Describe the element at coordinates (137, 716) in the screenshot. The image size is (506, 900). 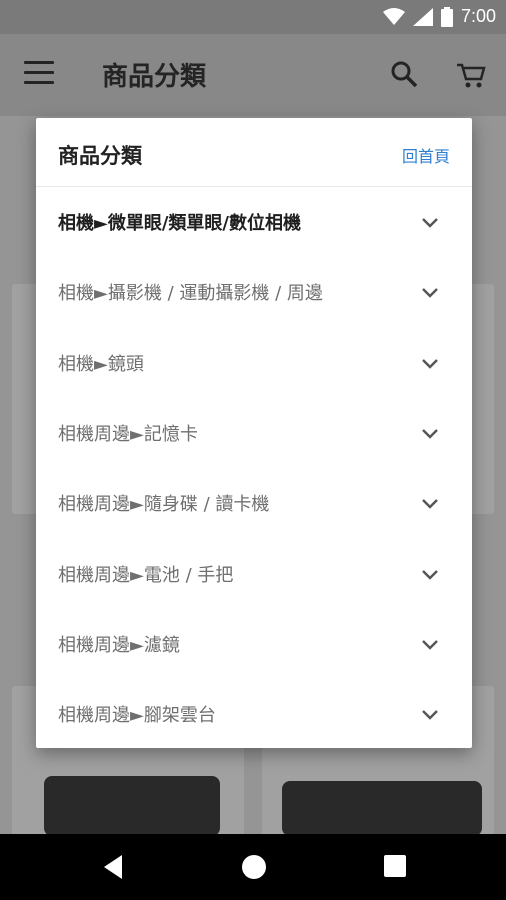
I see `category-label: 相機周邊►腳架雲台` at that location.